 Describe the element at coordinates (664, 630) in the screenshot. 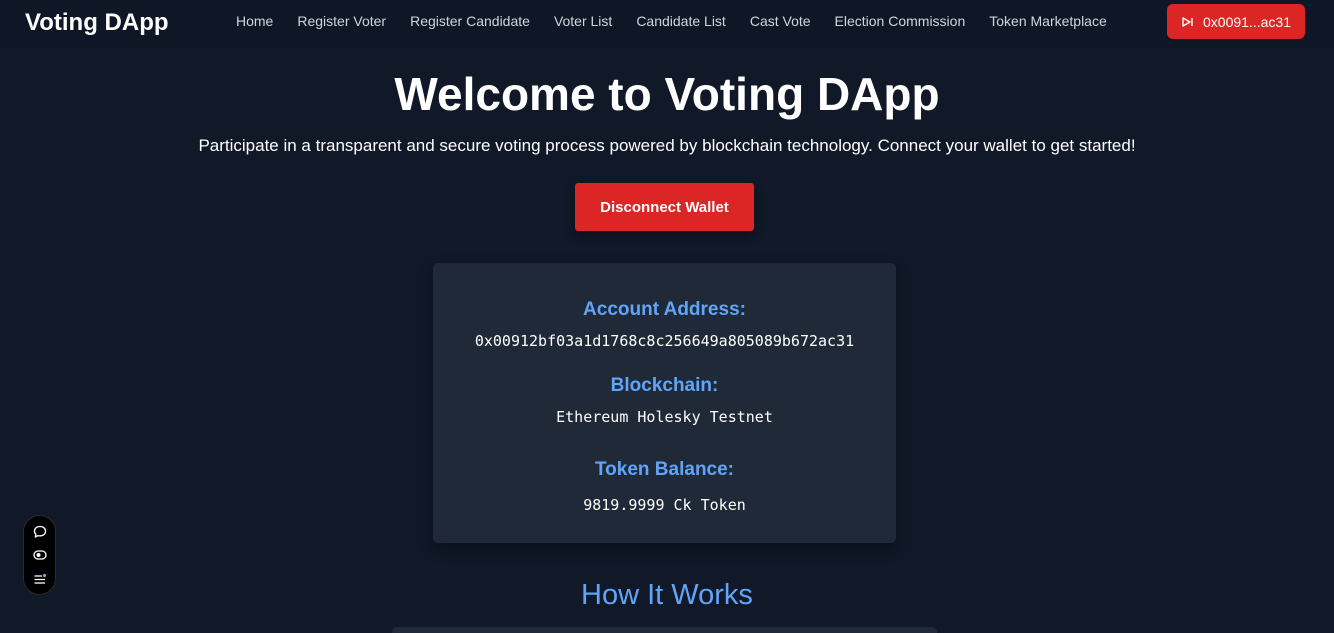

I see `how-it-works-card` at that location.